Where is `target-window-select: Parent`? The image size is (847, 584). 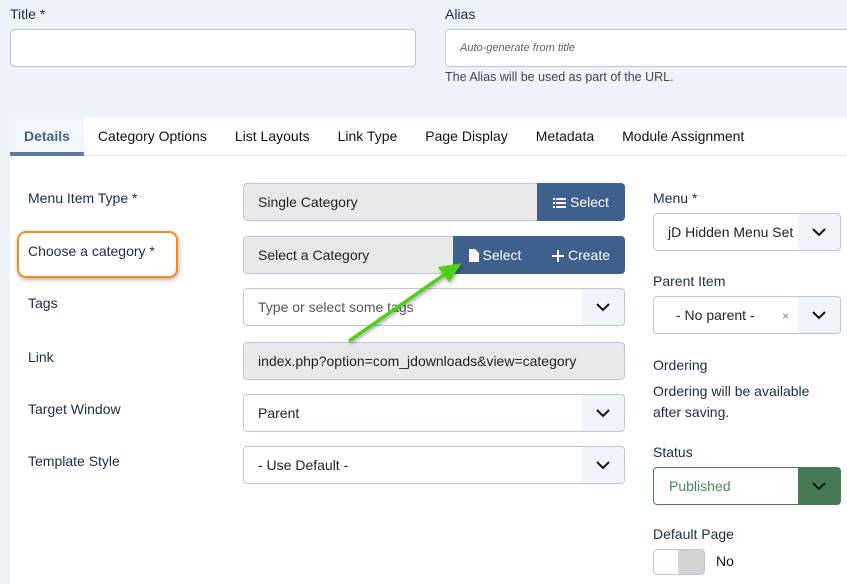 target-window-select: Parent is located at coordinates (434, 413).